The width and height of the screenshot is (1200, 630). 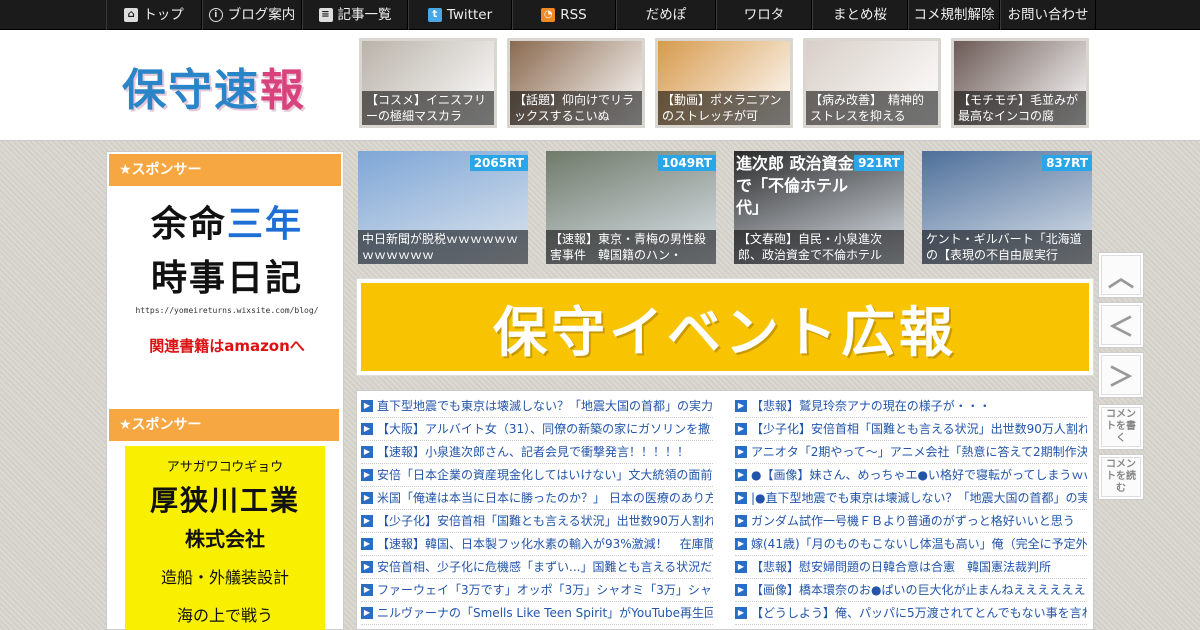 I want to click on article-list-item: ▶ ガンダム試作一号機ＦＢより普通のがずっと格好いいと思う, so click(x=911, y=521).